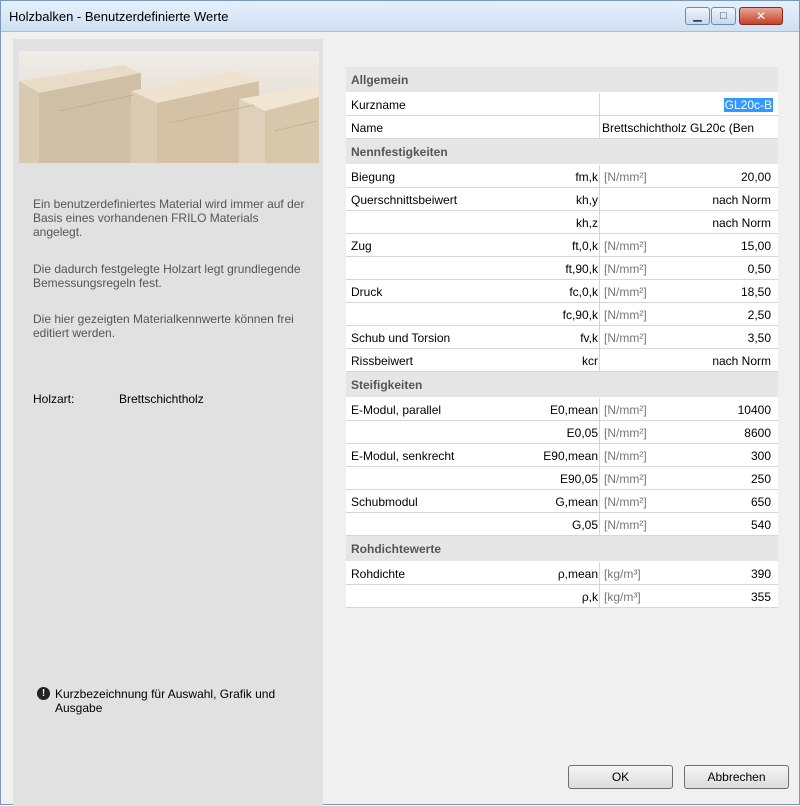 The width and height of the screenshot is (800, 806). Describe the element at coordinates (728, 479) in the screenshot. I see `property-value: 250` at that location.